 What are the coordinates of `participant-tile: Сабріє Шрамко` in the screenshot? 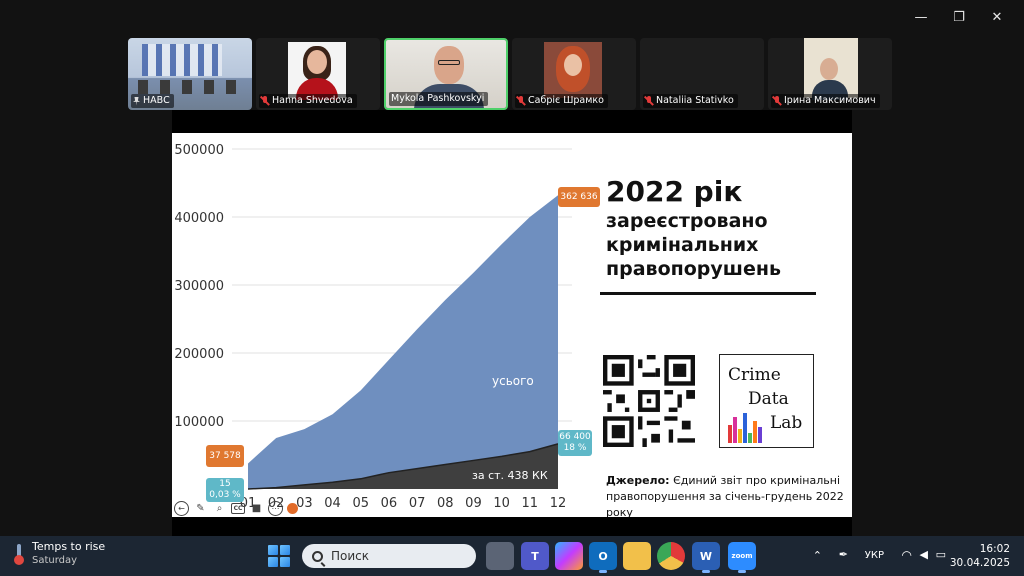 It's located at (574, 74).